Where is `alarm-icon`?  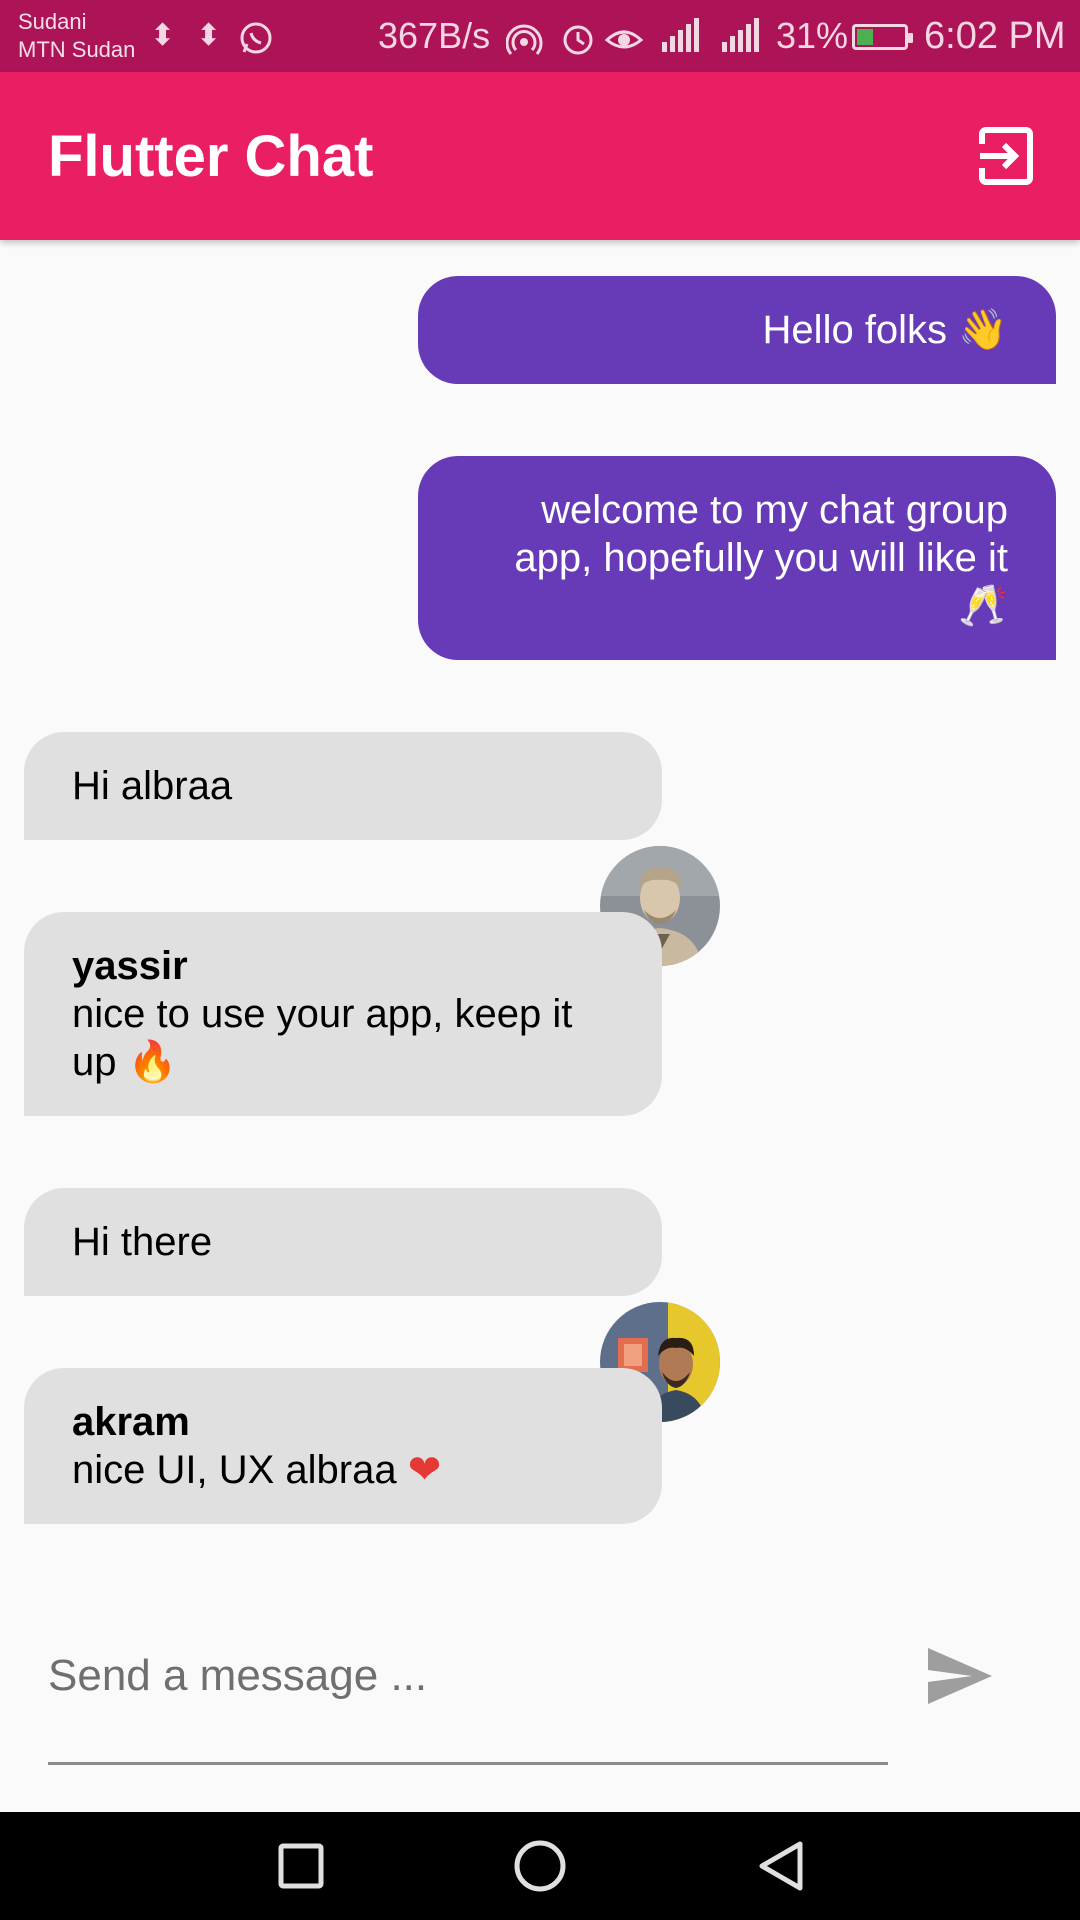 alarm-icon is located at coordinates (578, 40).